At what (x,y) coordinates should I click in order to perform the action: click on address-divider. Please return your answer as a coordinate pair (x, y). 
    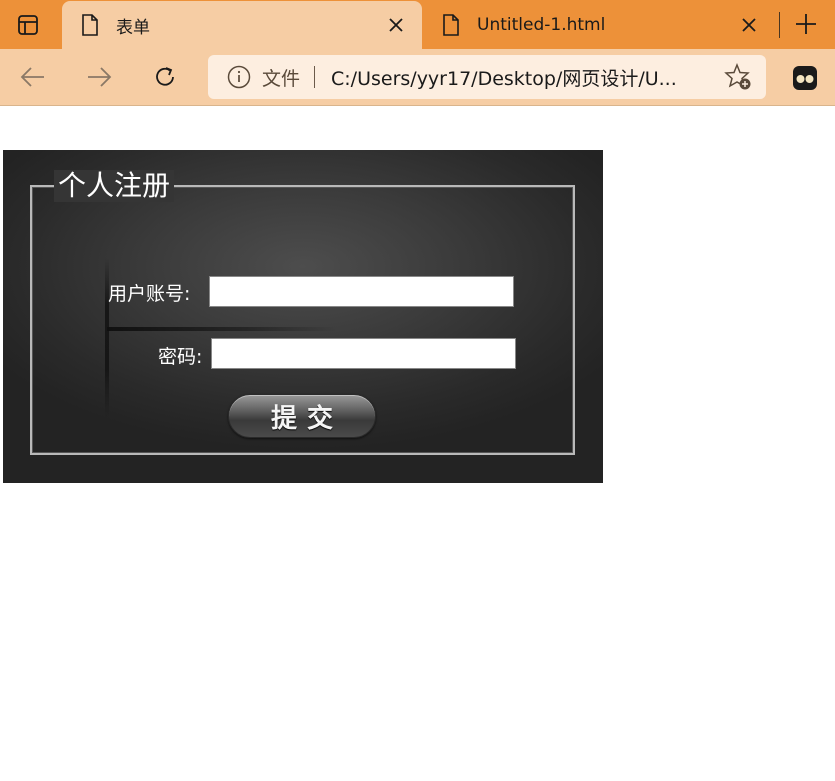
    Looking at the image, I should click on (315, 77).